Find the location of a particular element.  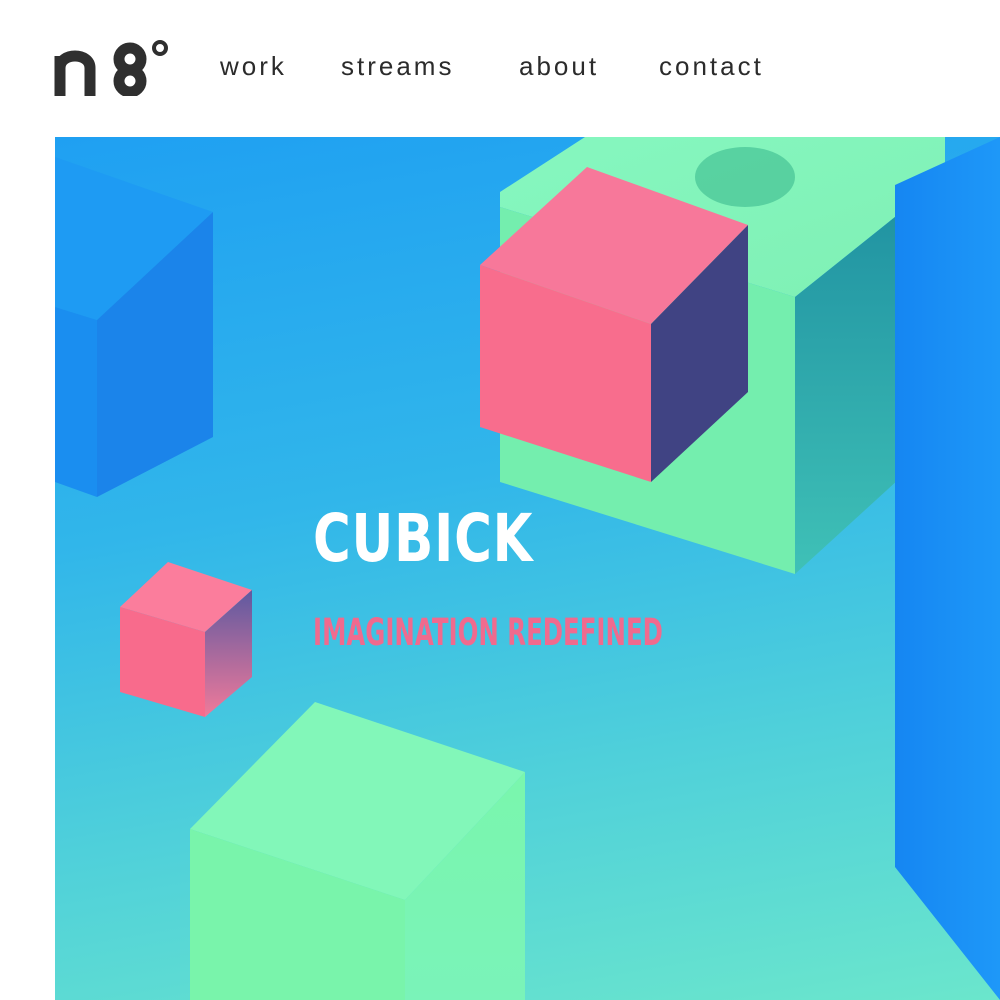

blue-pillar-right is located at coordinates (947, 568).